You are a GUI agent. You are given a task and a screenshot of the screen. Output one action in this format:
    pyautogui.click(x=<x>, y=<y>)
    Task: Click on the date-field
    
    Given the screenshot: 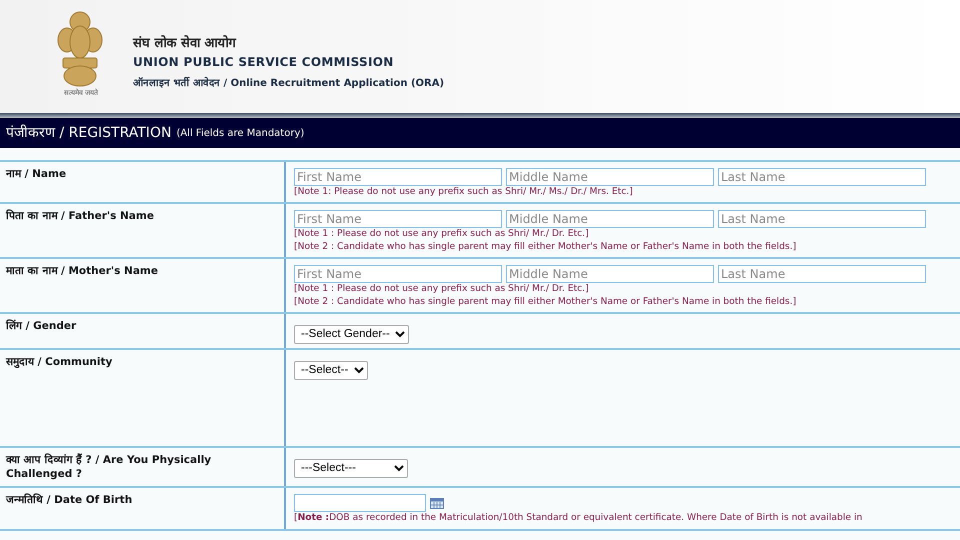 What is the action you would take?
    pyautogui.click(x=360, y=503)
    